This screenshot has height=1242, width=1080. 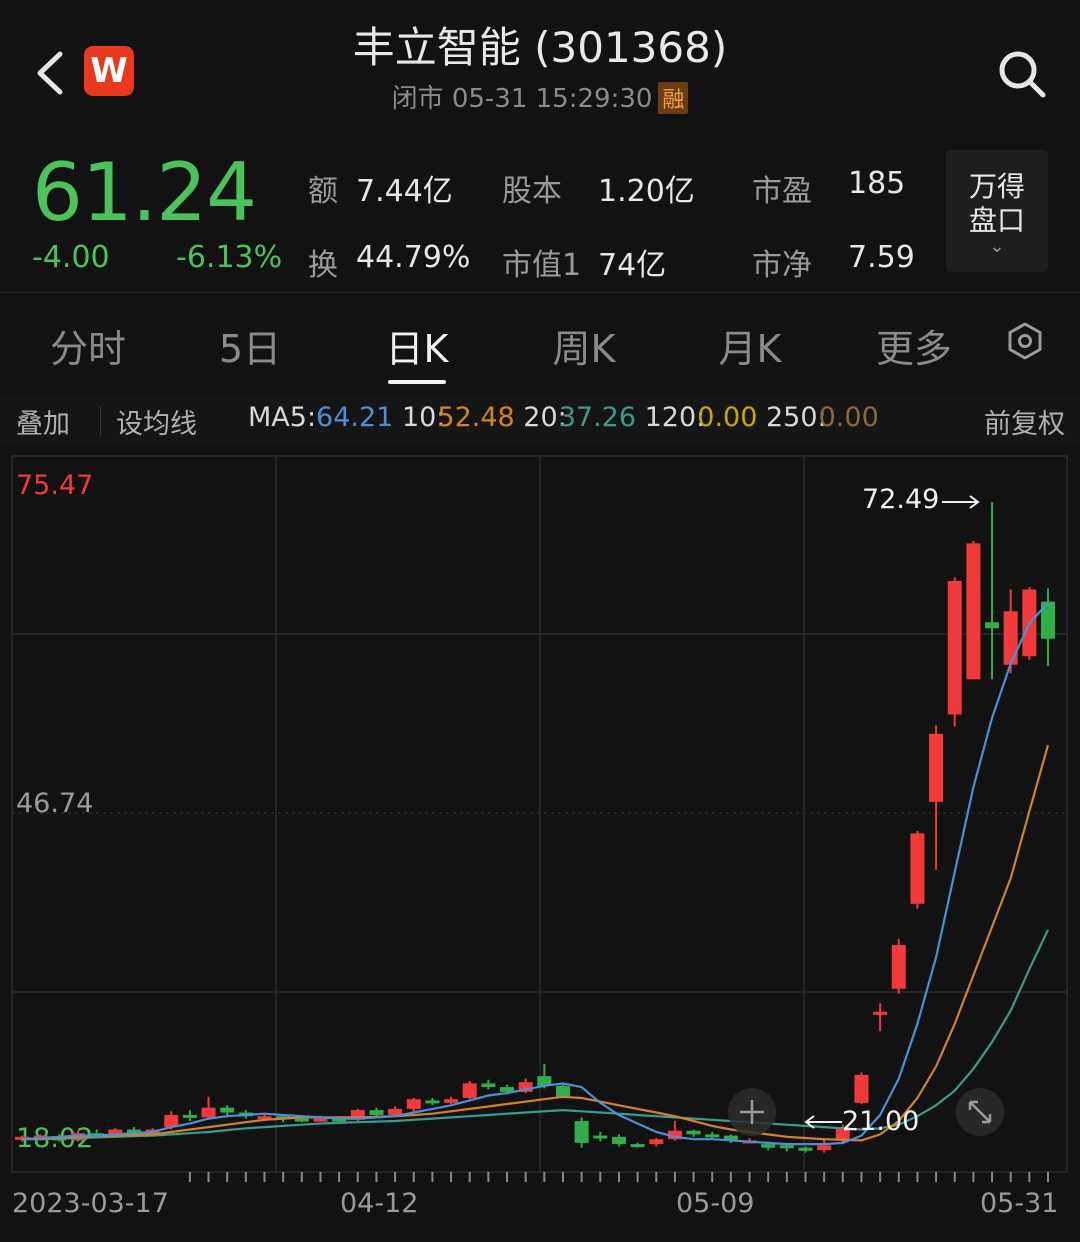 I want to click on crosshair-button, so click(x=752, y=1112).